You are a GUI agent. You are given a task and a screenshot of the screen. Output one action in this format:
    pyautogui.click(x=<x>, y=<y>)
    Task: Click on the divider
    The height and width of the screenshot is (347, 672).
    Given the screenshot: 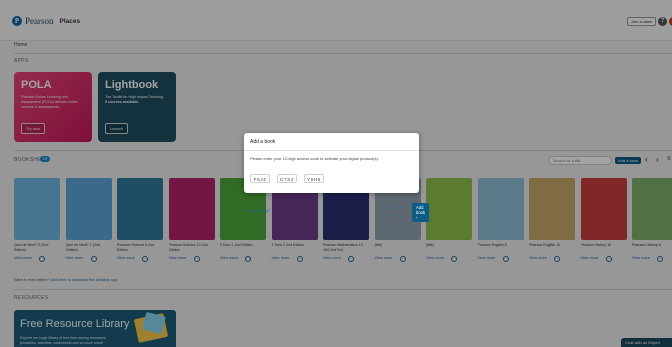 What is the action you would take?
    pyautogui.click(x=331, y=150)
    